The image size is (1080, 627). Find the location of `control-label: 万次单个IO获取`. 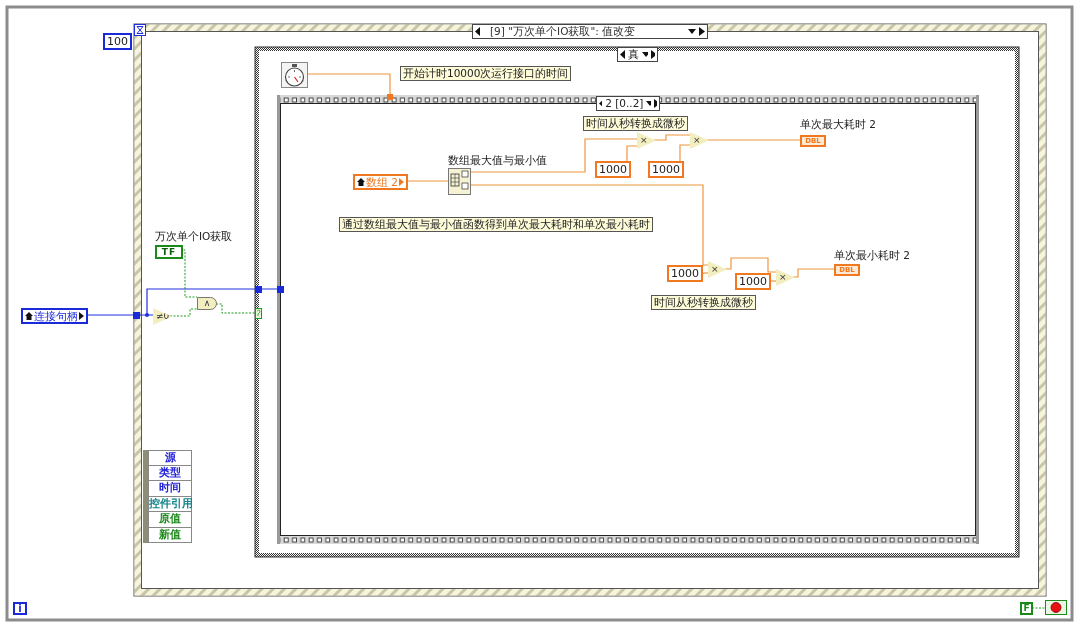

control-label: 万次单个IO获取 is located at coordinates (194, 236).